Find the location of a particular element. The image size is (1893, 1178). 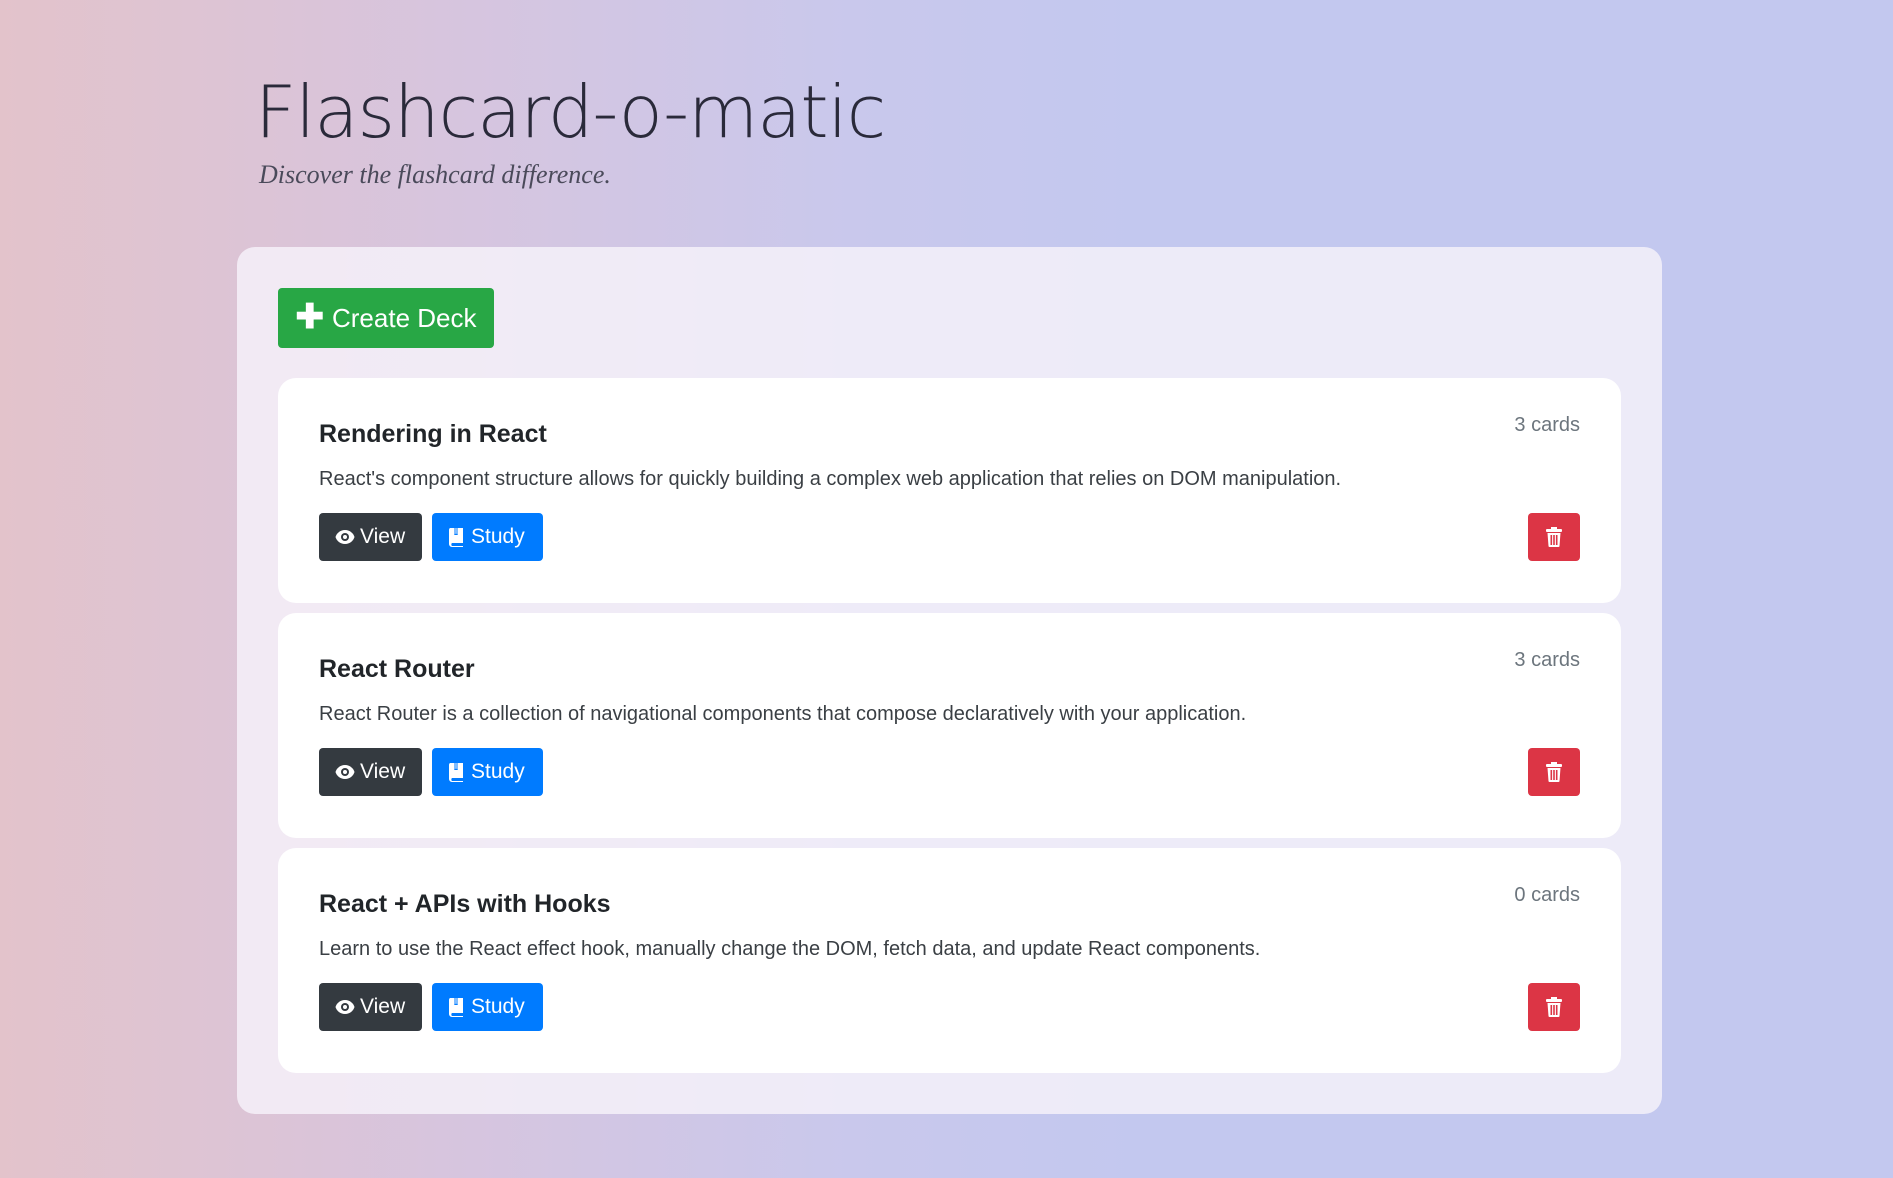

plus-icon: ✚ is located at coordinates (310, 316).